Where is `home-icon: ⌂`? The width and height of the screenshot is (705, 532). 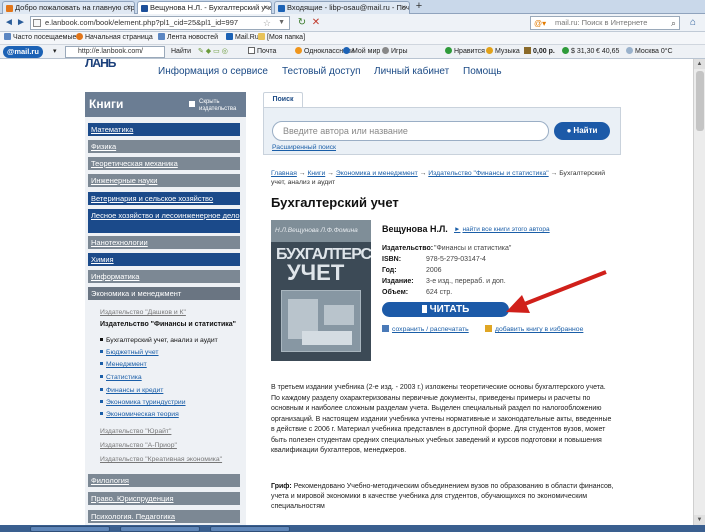
home-icon: ⌂ is located at coordinates (693, 23).